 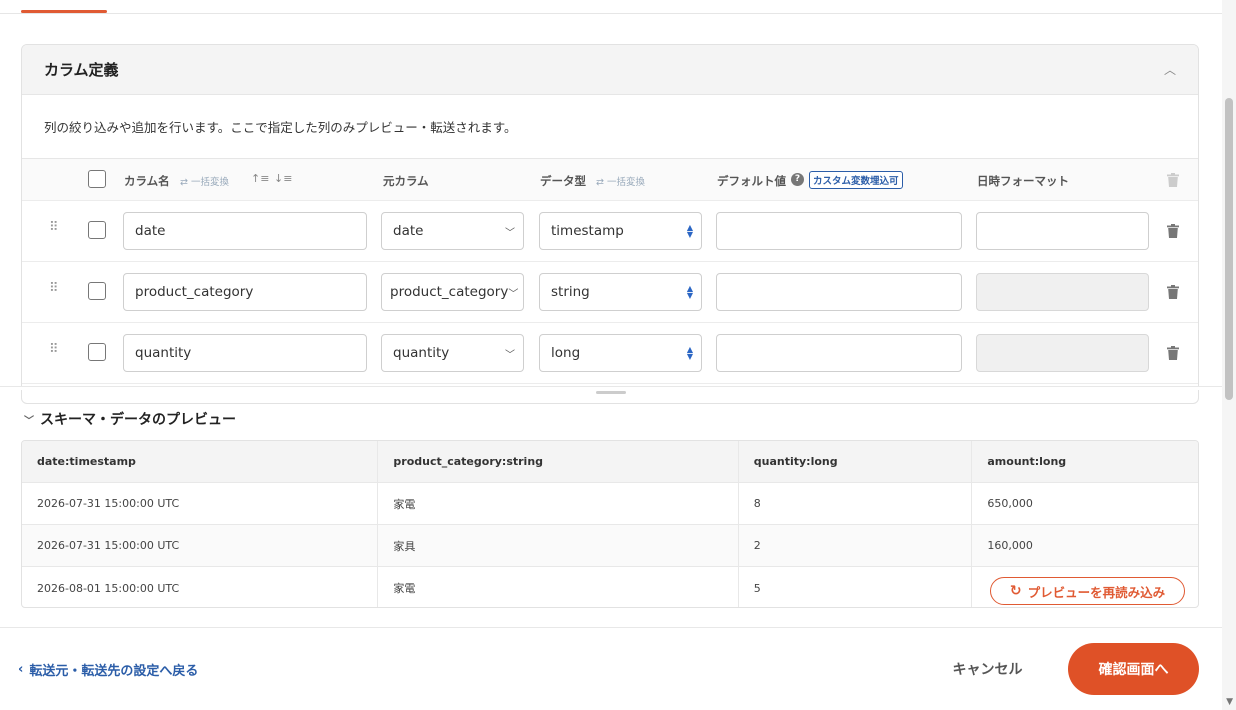 I want to click on column-name-input: date, so click(x=245, y=231).